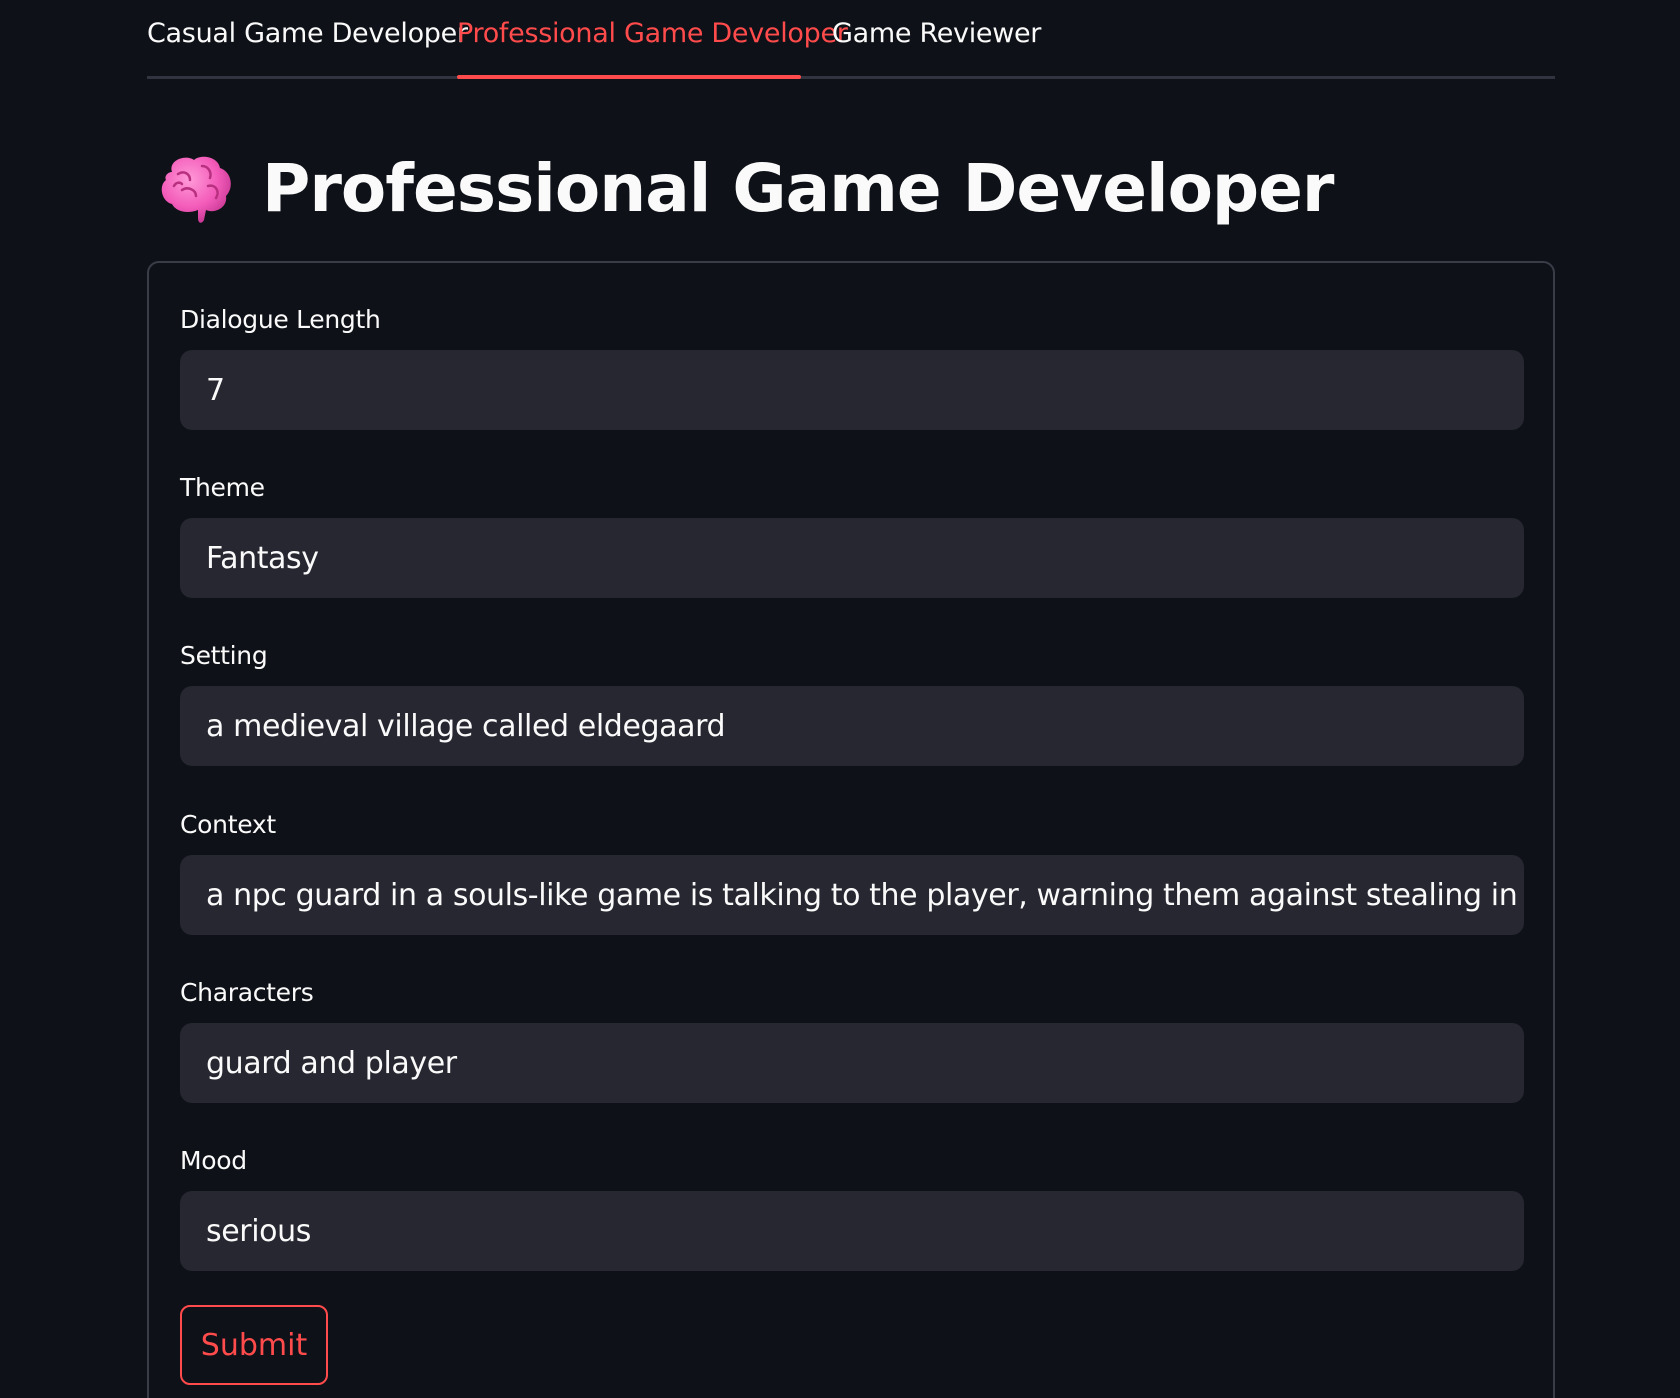  What do you see at coordinates (228, 824) in the screenshot?
I see `context-label: Context` at bounding box center [228, 824].